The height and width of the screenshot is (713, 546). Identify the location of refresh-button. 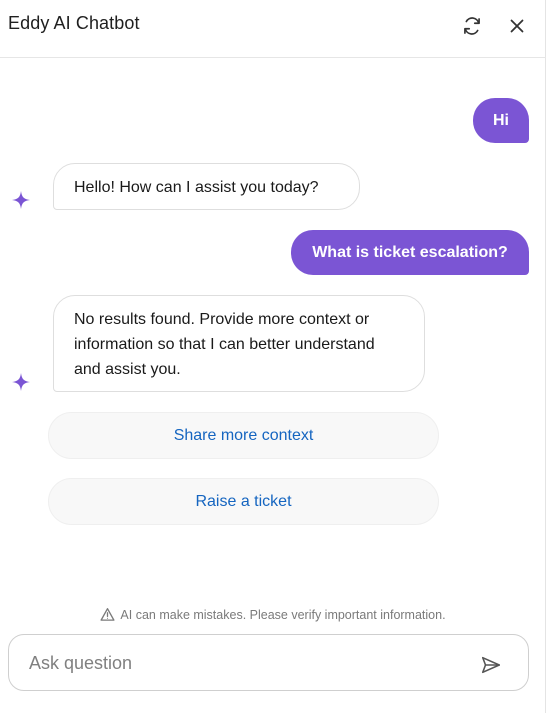
(472, 26).